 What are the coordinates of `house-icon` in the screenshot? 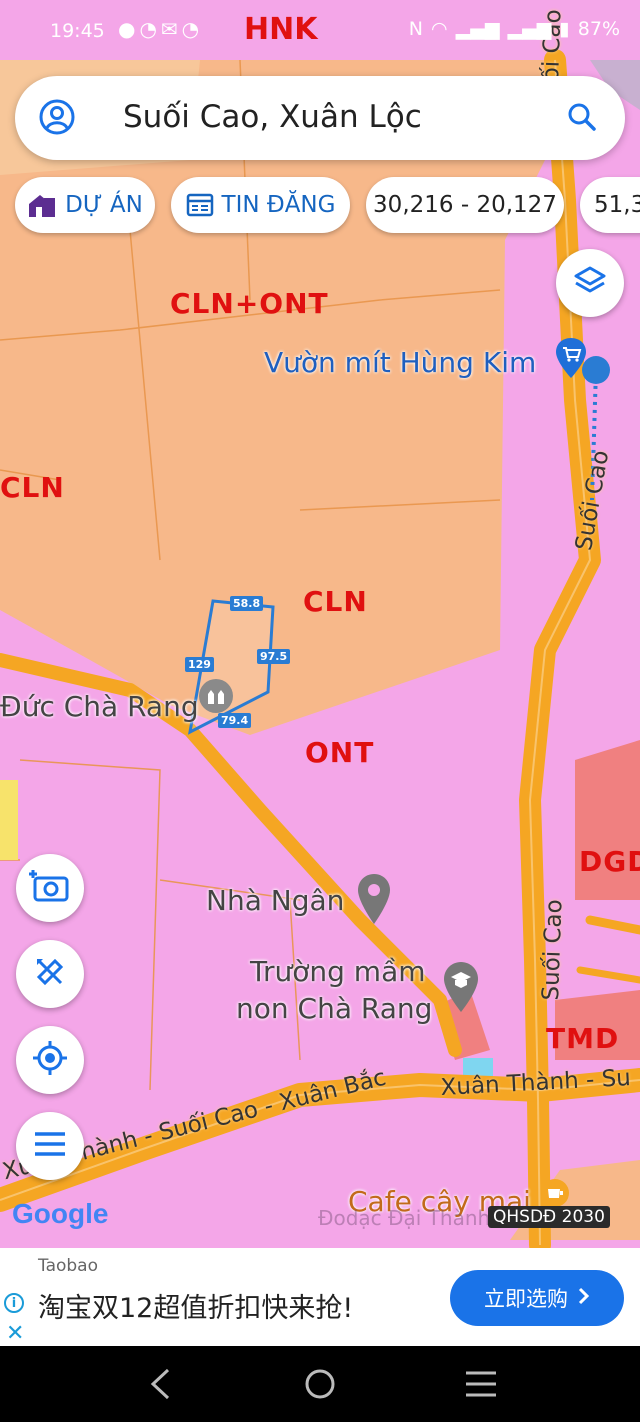 It's located at (42, 205).